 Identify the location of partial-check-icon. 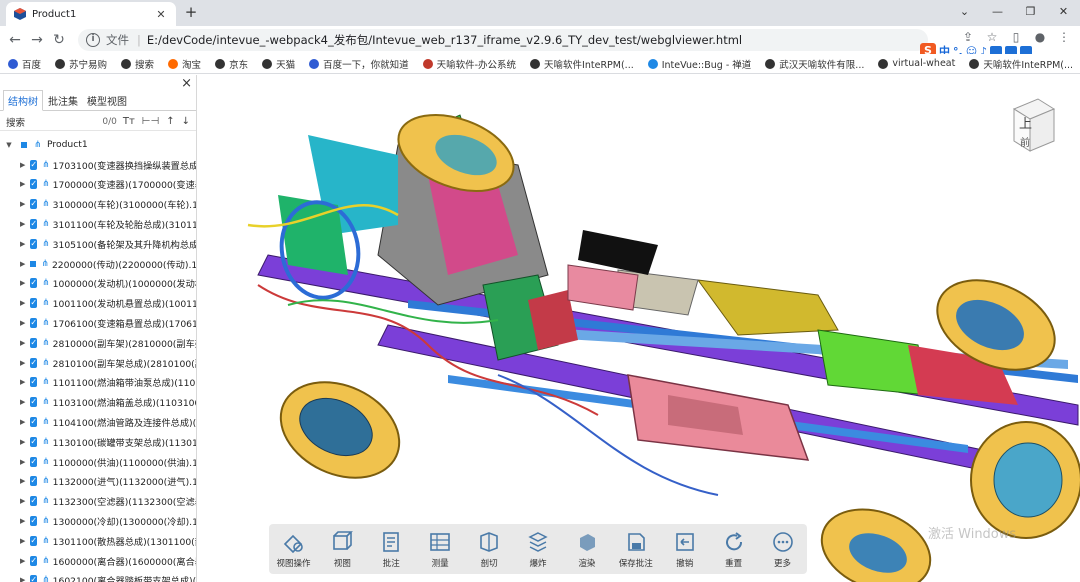
(33, 264).